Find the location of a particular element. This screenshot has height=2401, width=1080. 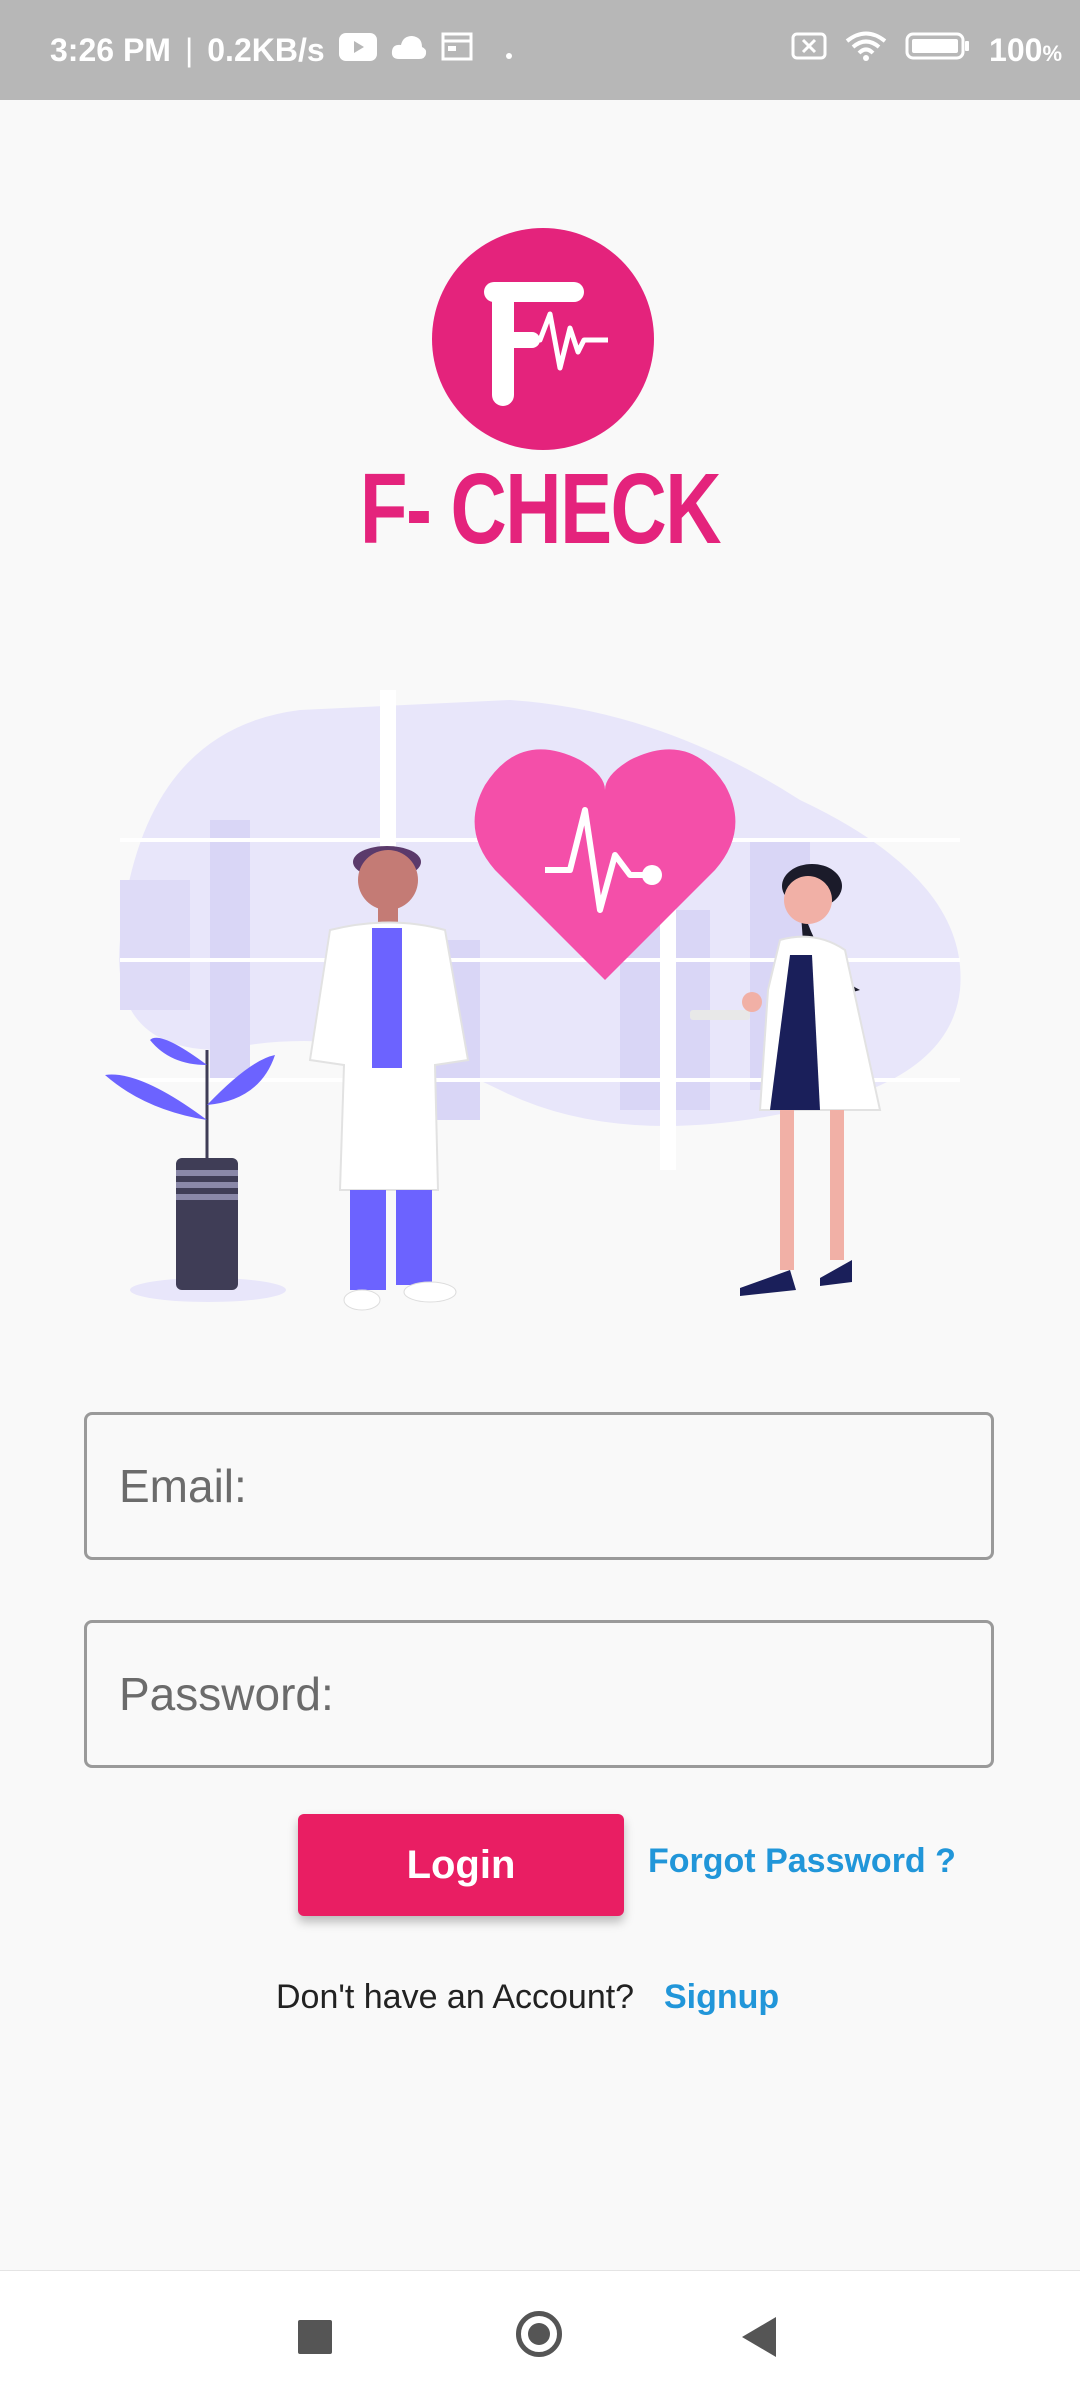

app-title: F- CHECK is located at coordinates (540, 509).